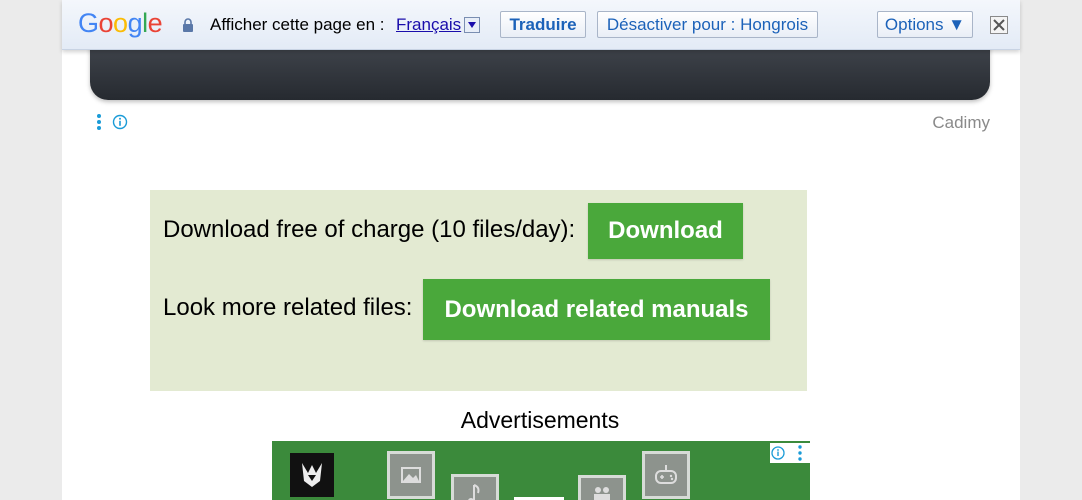 This screenshot has width=1082, height=500. I want to click on chevron-down-icon, so click(472, 25).